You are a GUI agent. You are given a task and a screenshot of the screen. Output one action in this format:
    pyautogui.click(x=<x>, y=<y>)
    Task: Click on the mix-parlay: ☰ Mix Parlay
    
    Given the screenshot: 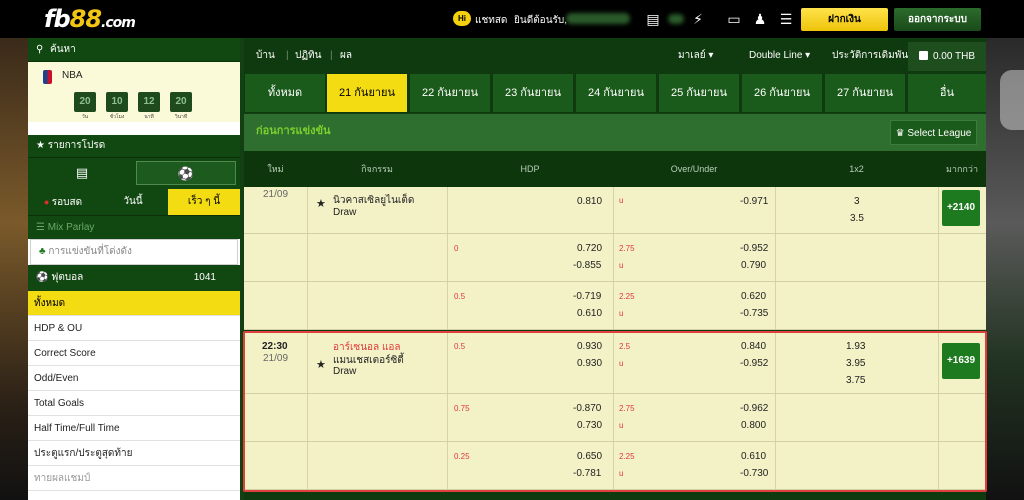 What is the action you would take?
    pyautogui.click(x=134, y=227)
    